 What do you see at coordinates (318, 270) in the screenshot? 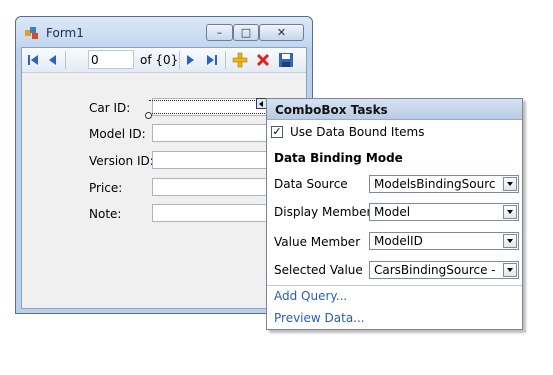
I see `selected-value-label: Selected Value` at bounding box center [318, 270].